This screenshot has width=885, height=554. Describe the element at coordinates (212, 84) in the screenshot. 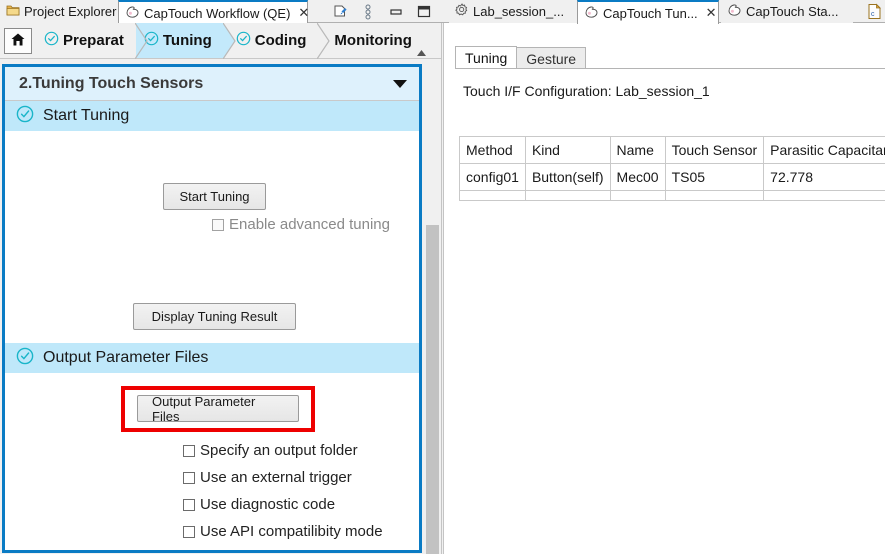

I see `section-header-tuning-touch-sensors: 2.Tuning Touch Sensors` at that location.